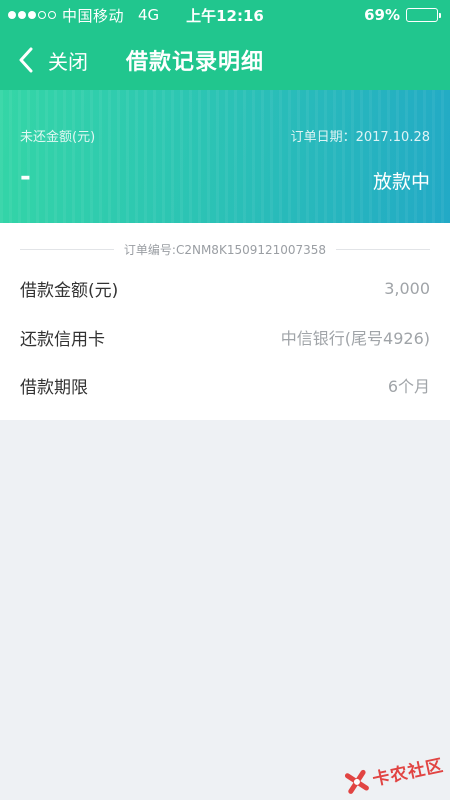  What do you see at coordinates (32, 15) in the screenshot?
I see `signal-strength-icon` at bounding box center [32, 15].